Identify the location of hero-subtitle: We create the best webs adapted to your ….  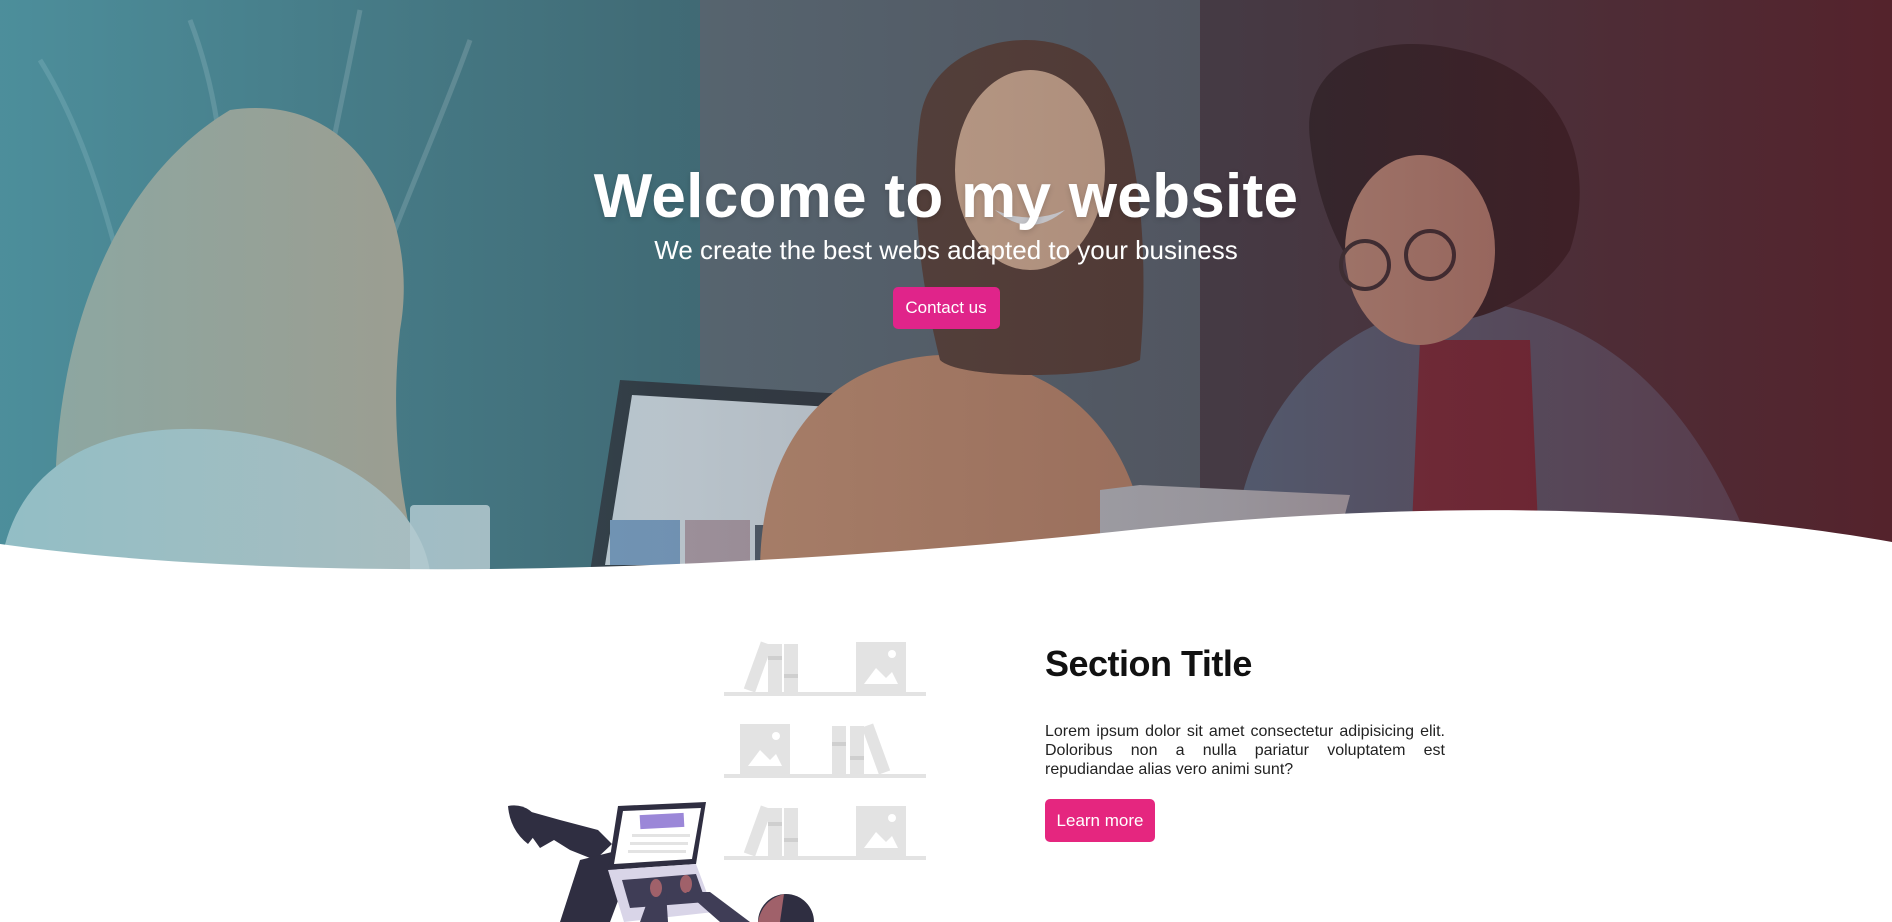
(946, 250).